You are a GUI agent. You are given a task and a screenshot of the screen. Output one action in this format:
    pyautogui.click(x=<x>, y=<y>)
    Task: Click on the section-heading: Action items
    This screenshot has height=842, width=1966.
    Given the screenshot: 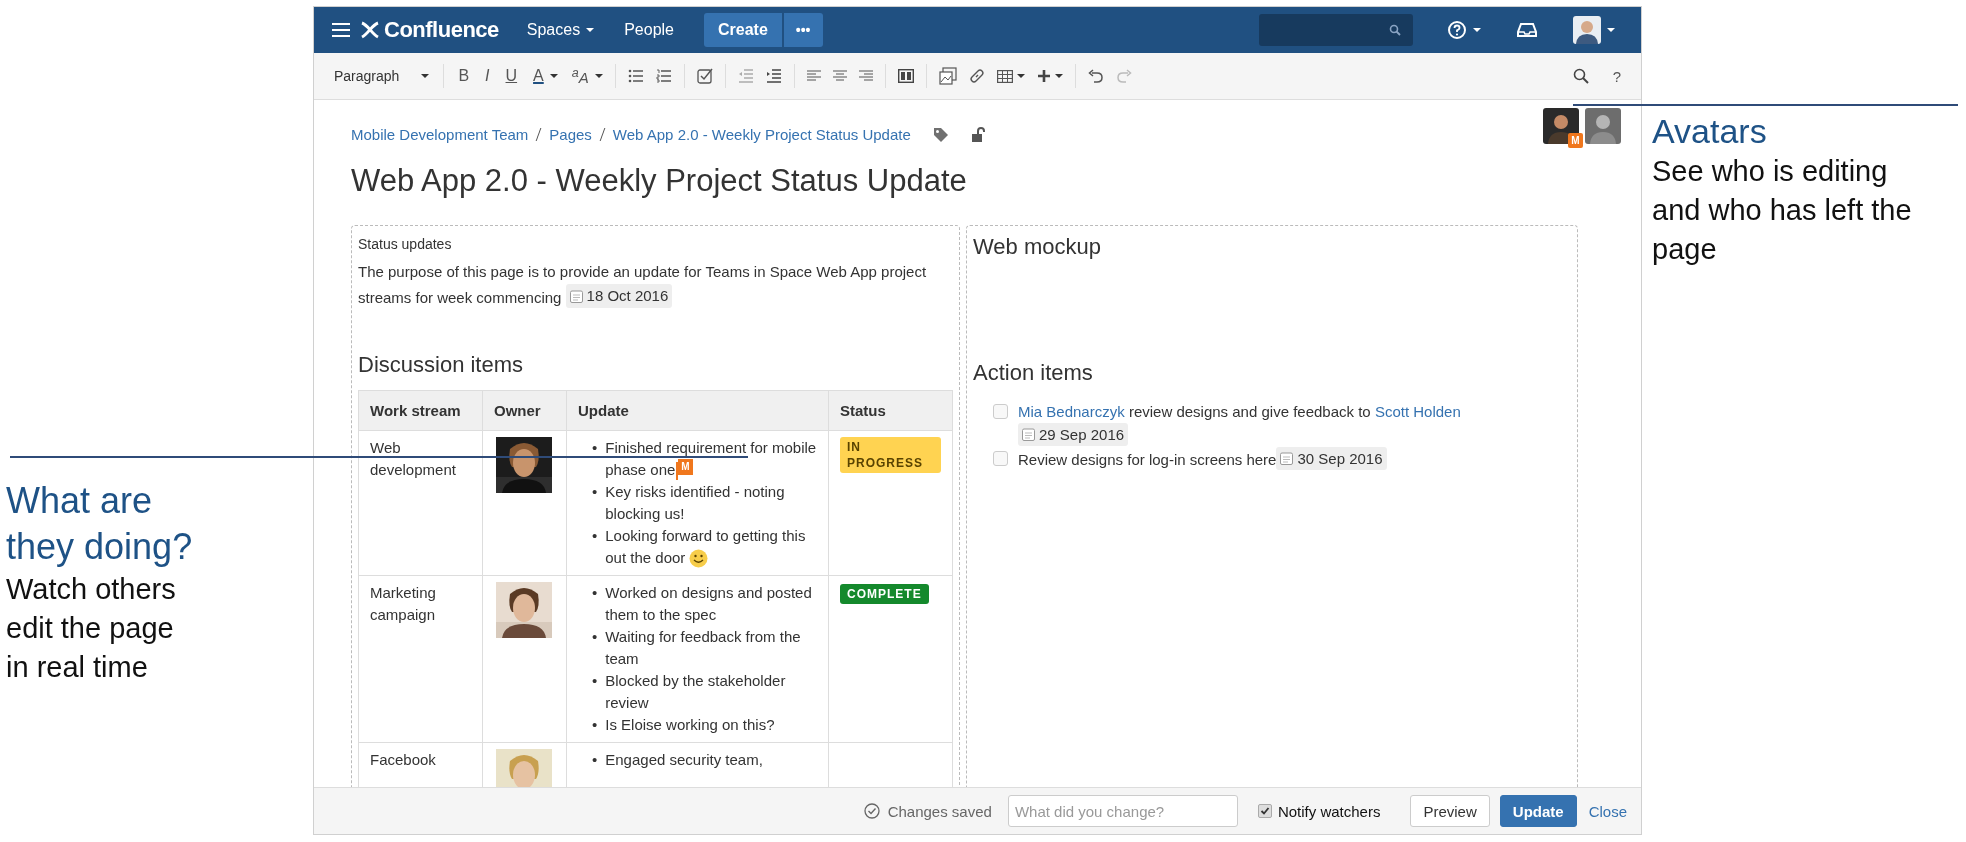 What is the action you would take?
    pyautogui.click(x=1033, y=373)
    